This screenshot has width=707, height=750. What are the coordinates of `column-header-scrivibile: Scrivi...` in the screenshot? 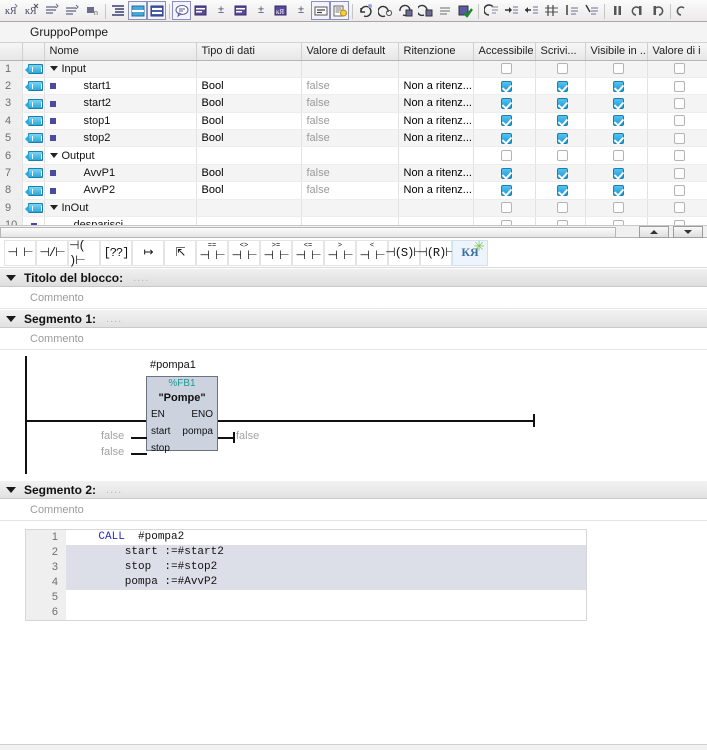 It's located at (560, 52).